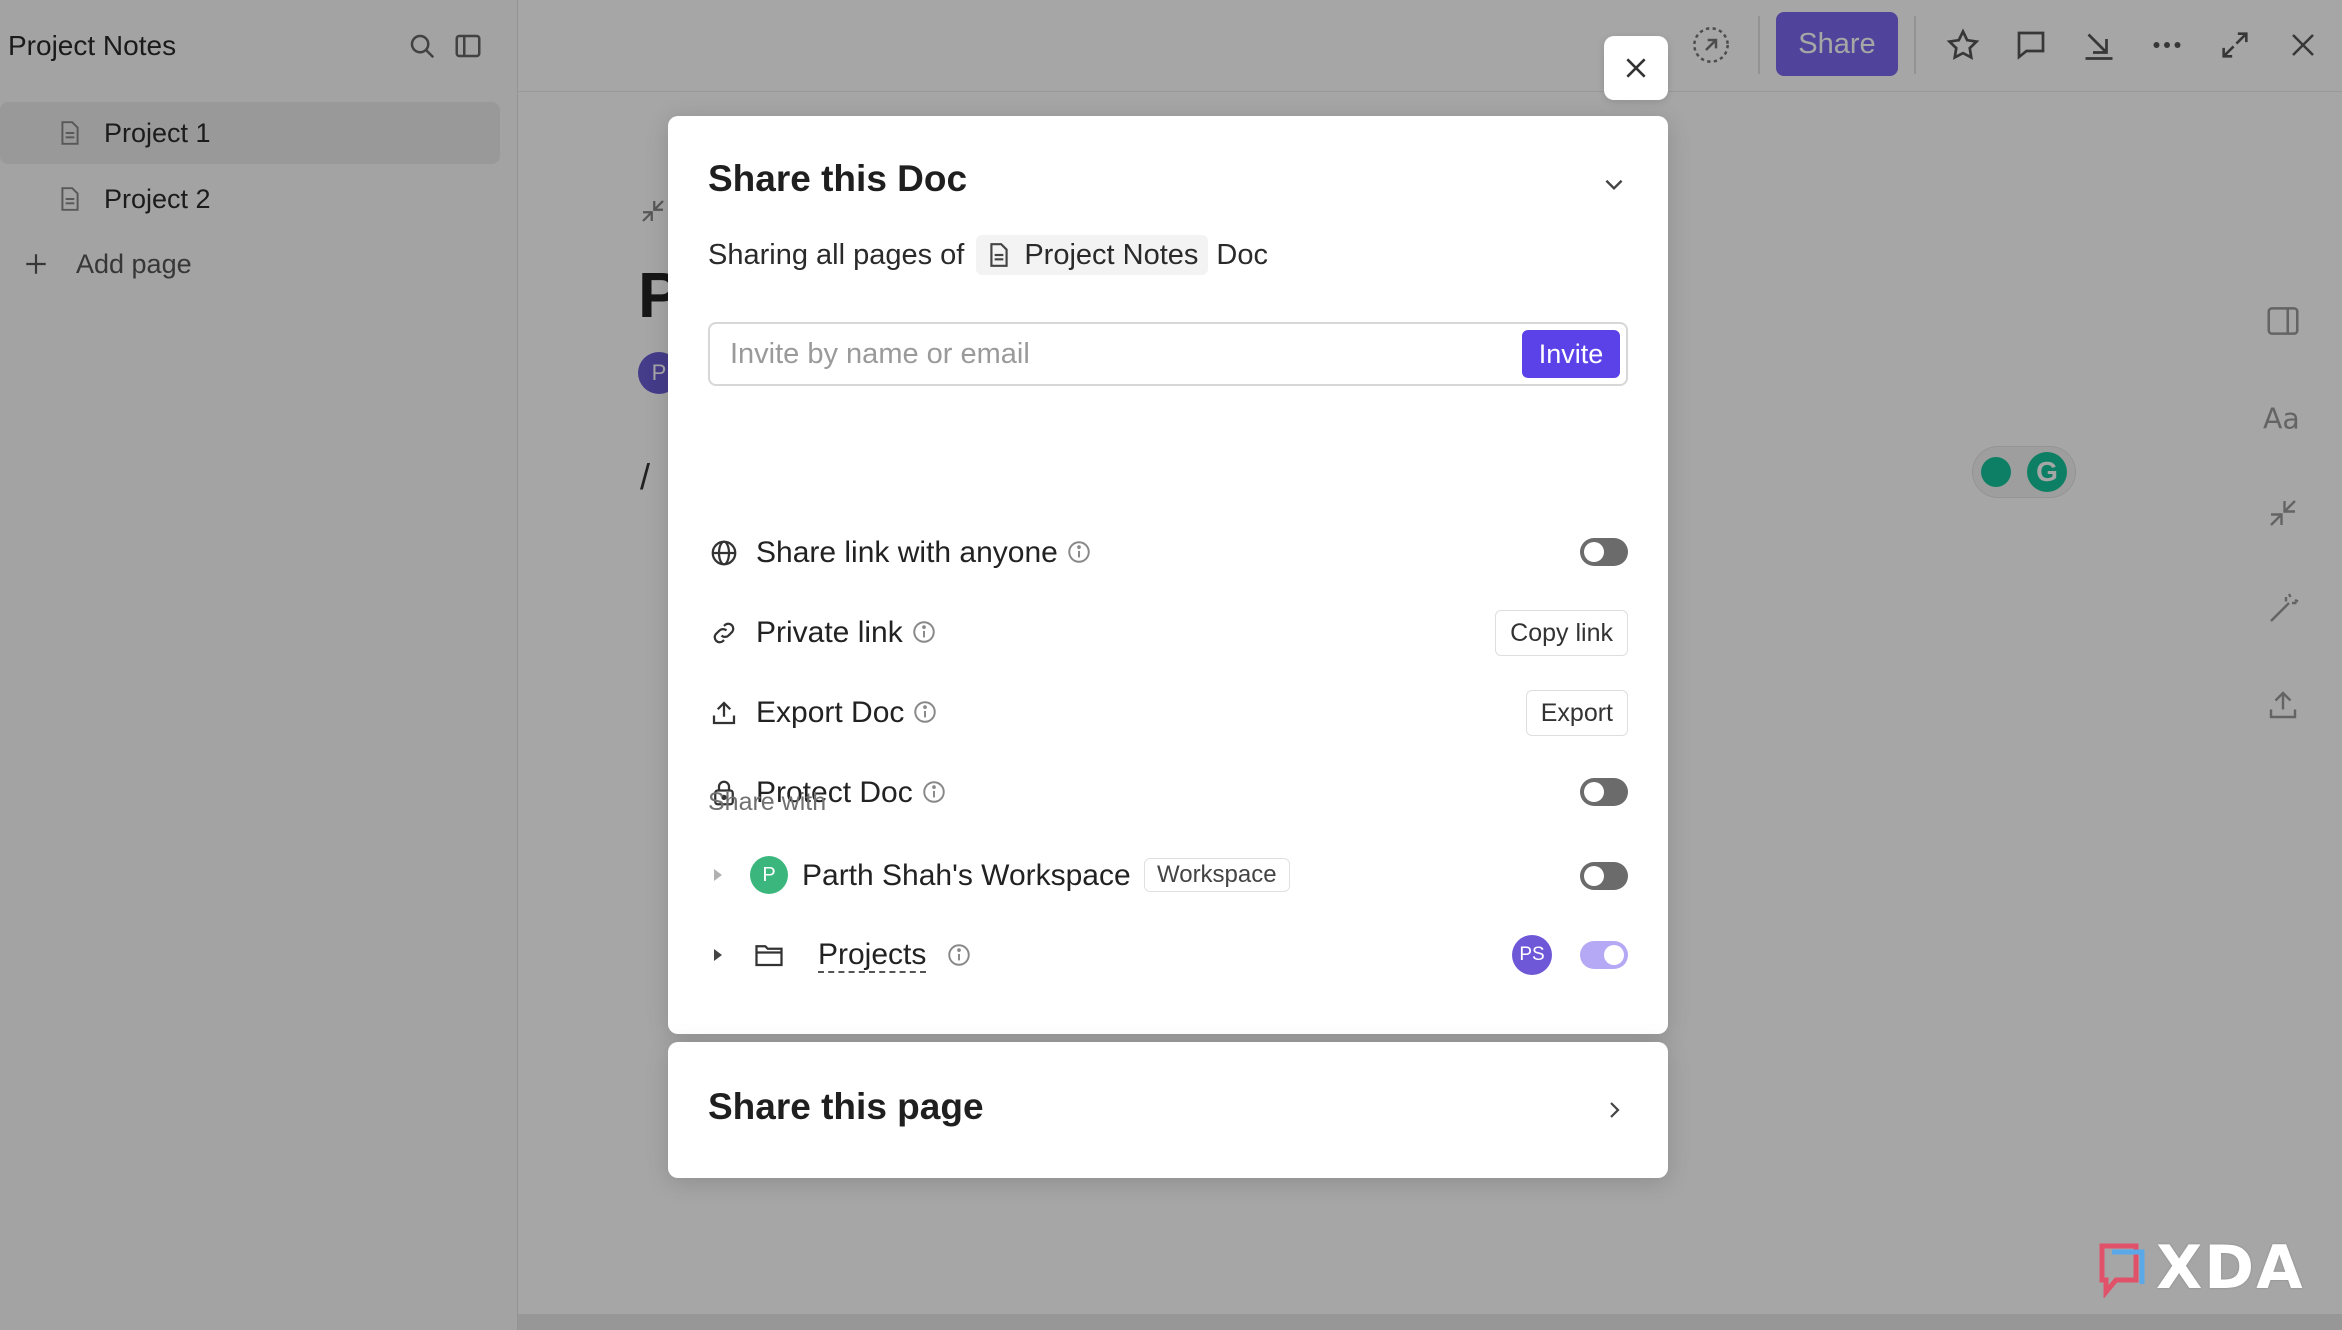 Image resolution: width=2342 pixels, height=1330 pixels. I want to click on share-page-panel: Share this page, so click(1168, 1110).